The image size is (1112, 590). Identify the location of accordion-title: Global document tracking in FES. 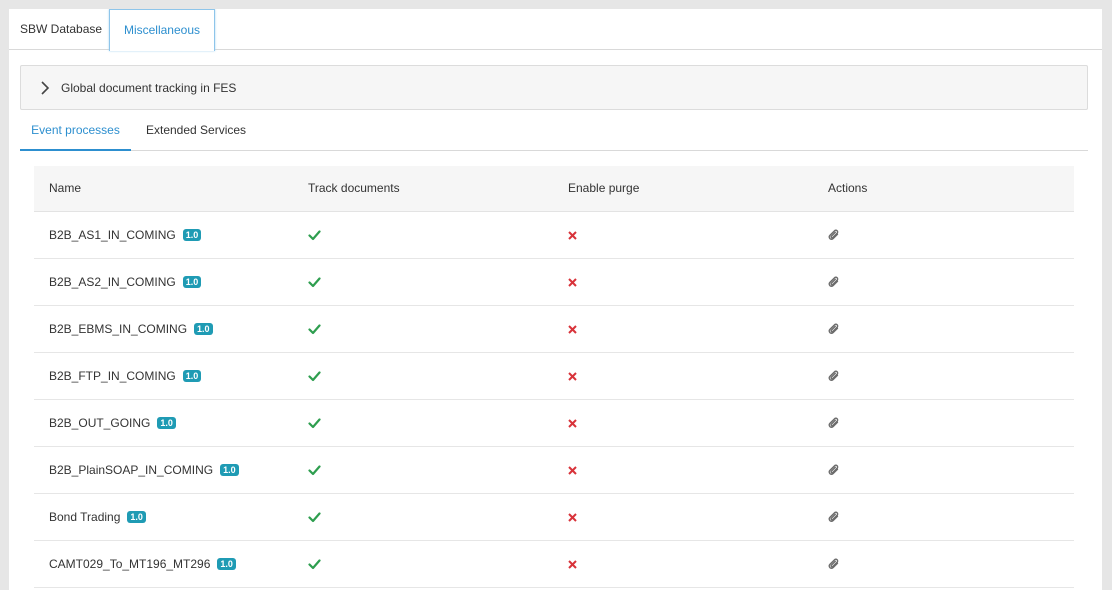
(149, 88).